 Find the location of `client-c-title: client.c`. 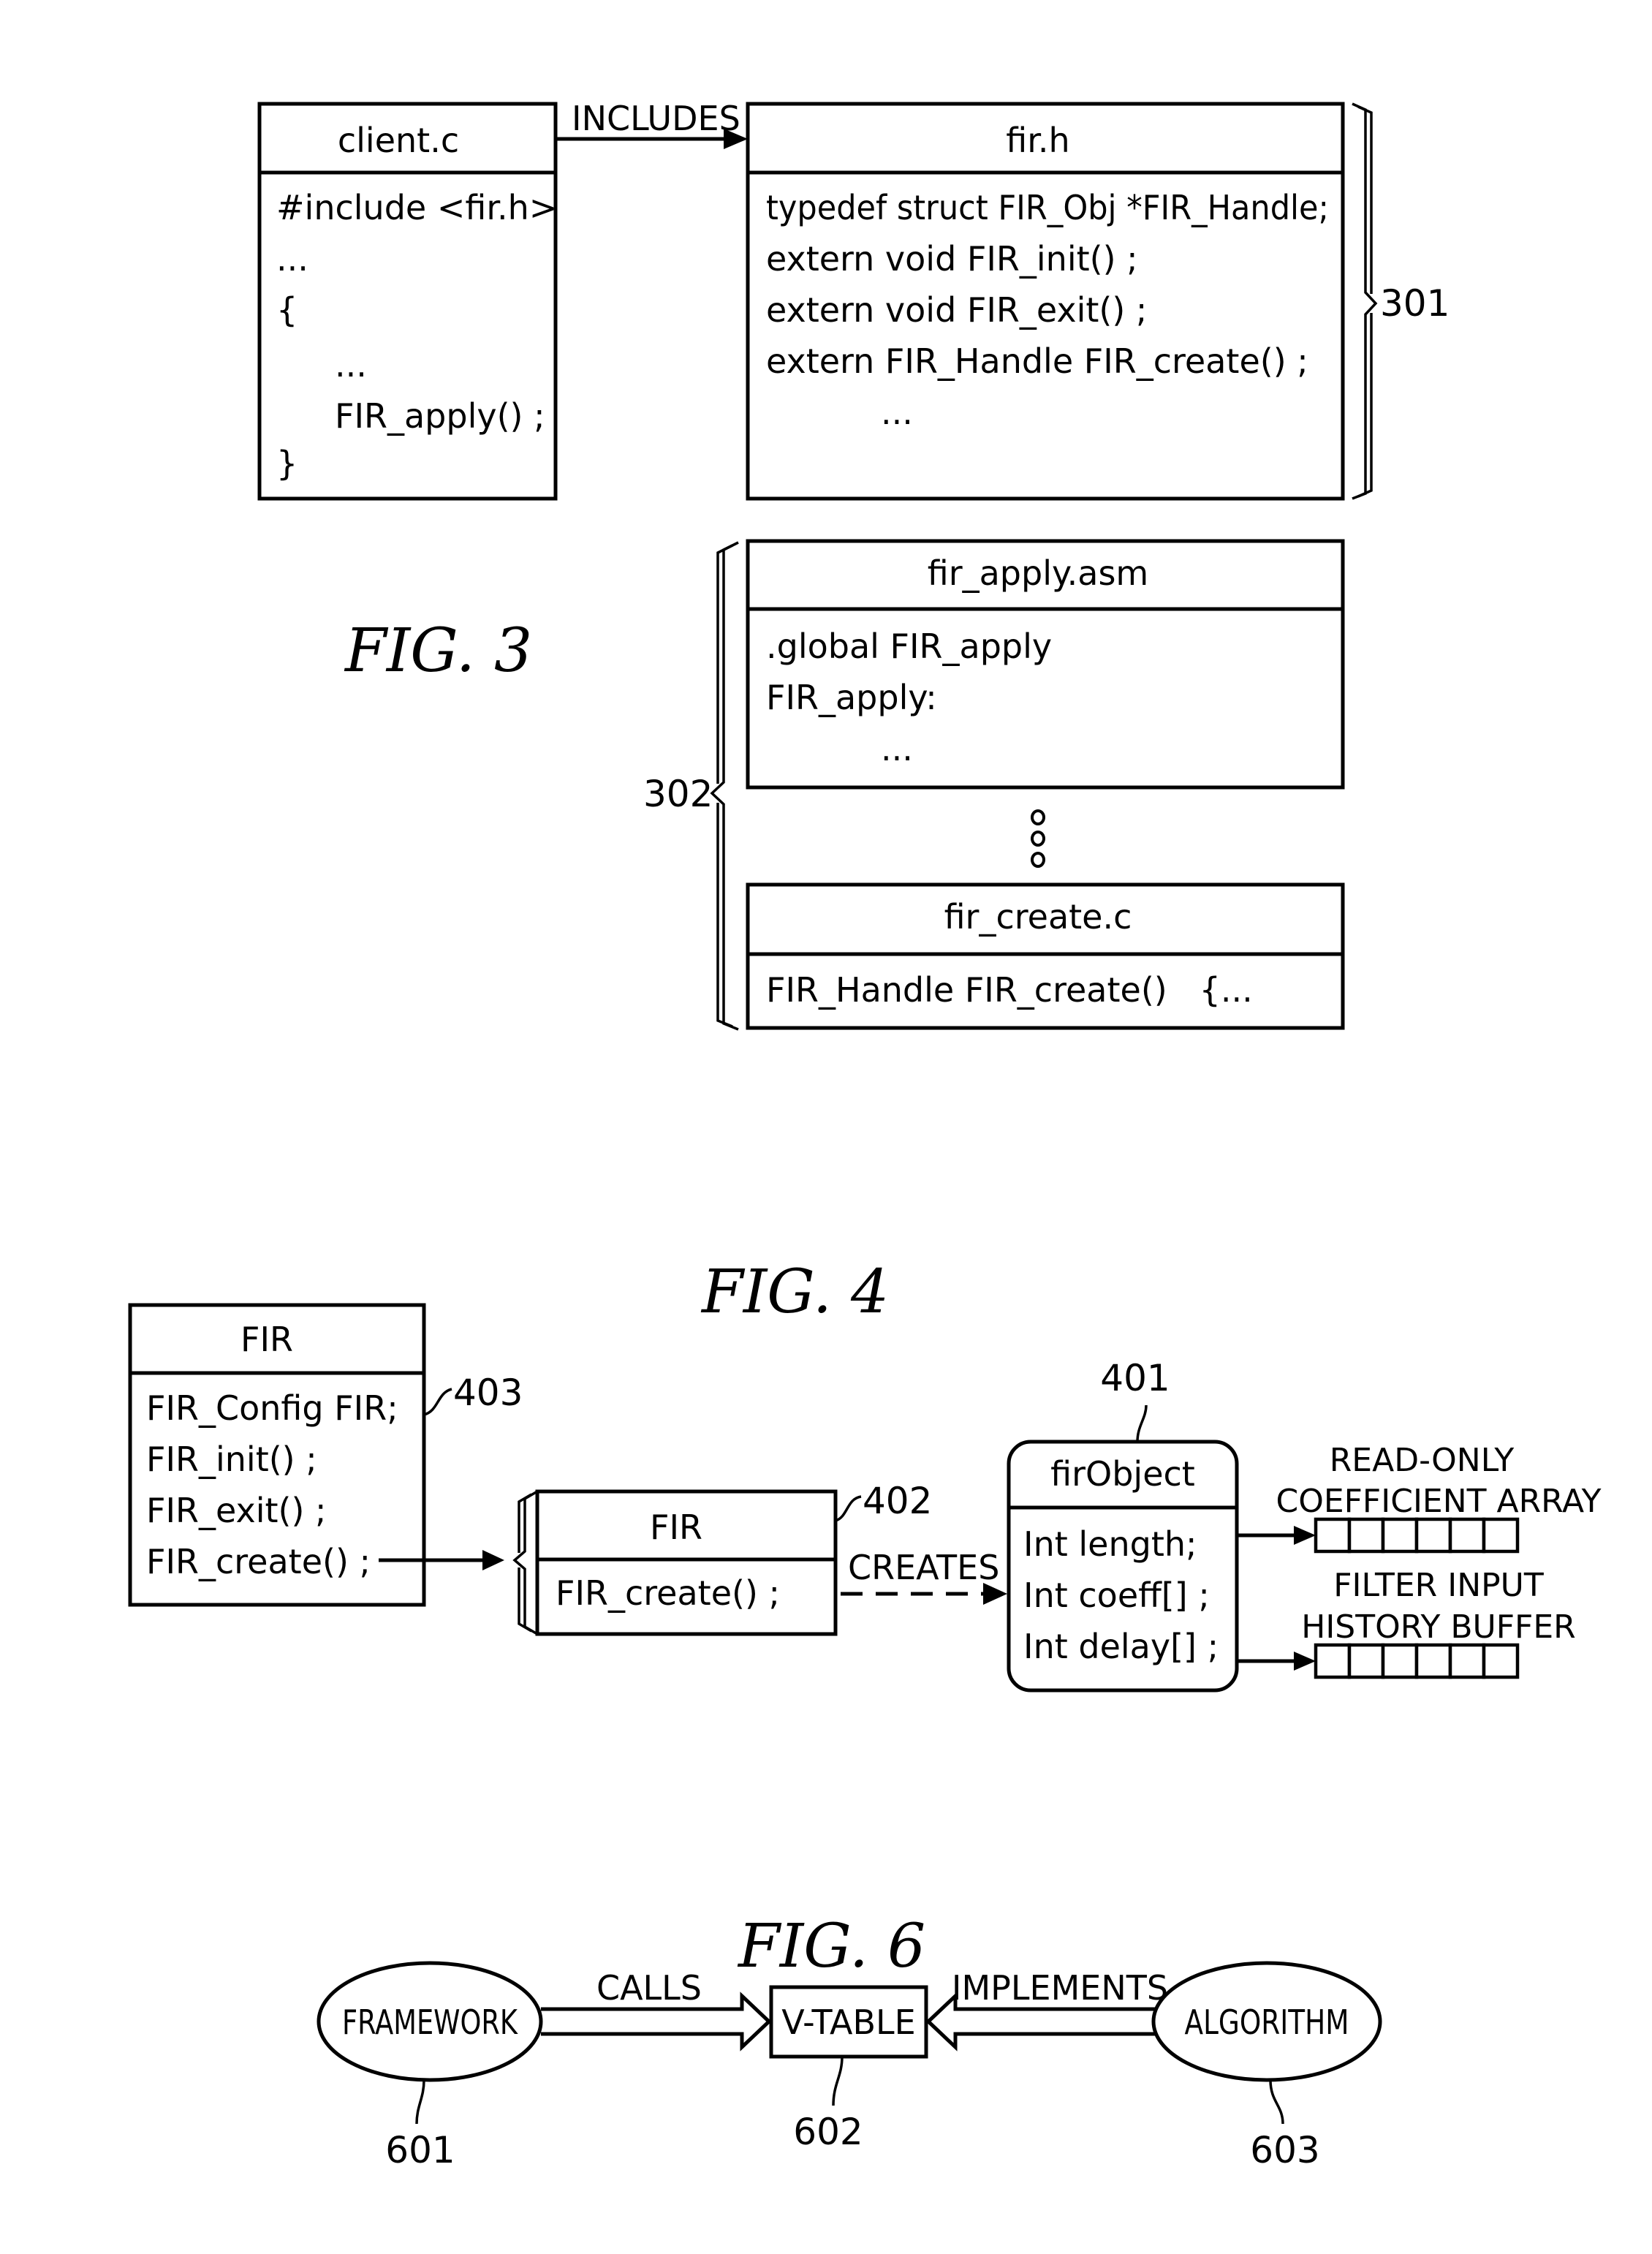

client-c-title: client.c is located at coordinates (399, 140).